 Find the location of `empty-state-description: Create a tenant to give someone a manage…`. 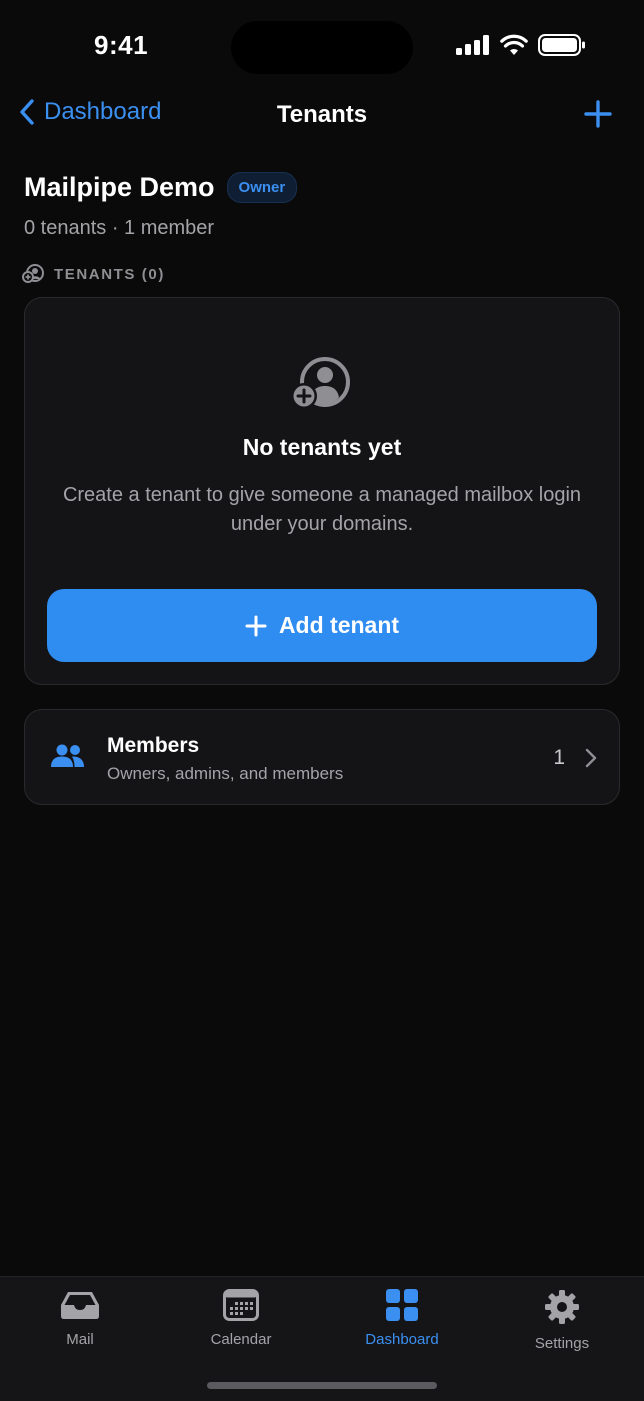

empty-state-description: Create a tenant to give someone a manage… is located at coordinates (322, 509).